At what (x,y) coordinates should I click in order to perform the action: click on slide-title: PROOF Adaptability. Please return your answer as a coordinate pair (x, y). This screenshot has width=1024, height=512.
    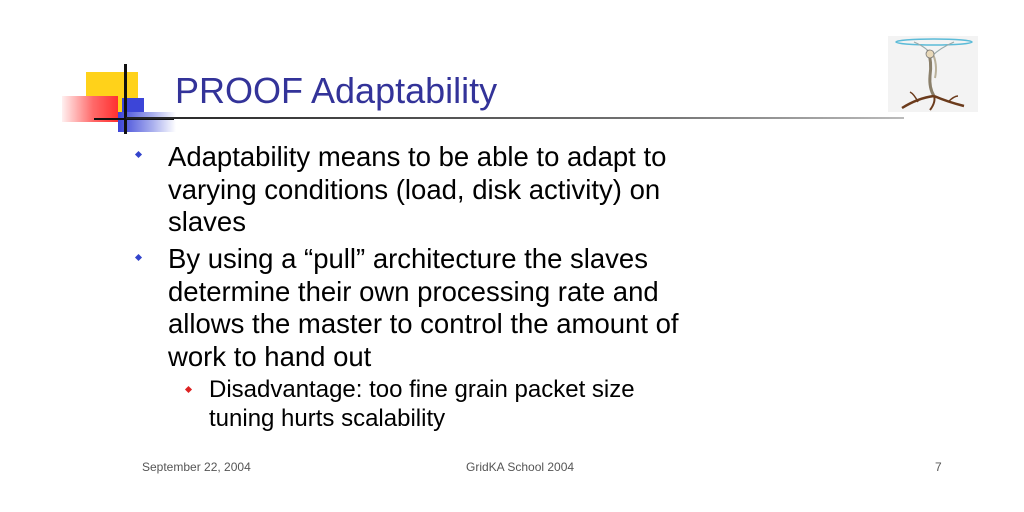
    Looking at the image, I should click on (336, 90).